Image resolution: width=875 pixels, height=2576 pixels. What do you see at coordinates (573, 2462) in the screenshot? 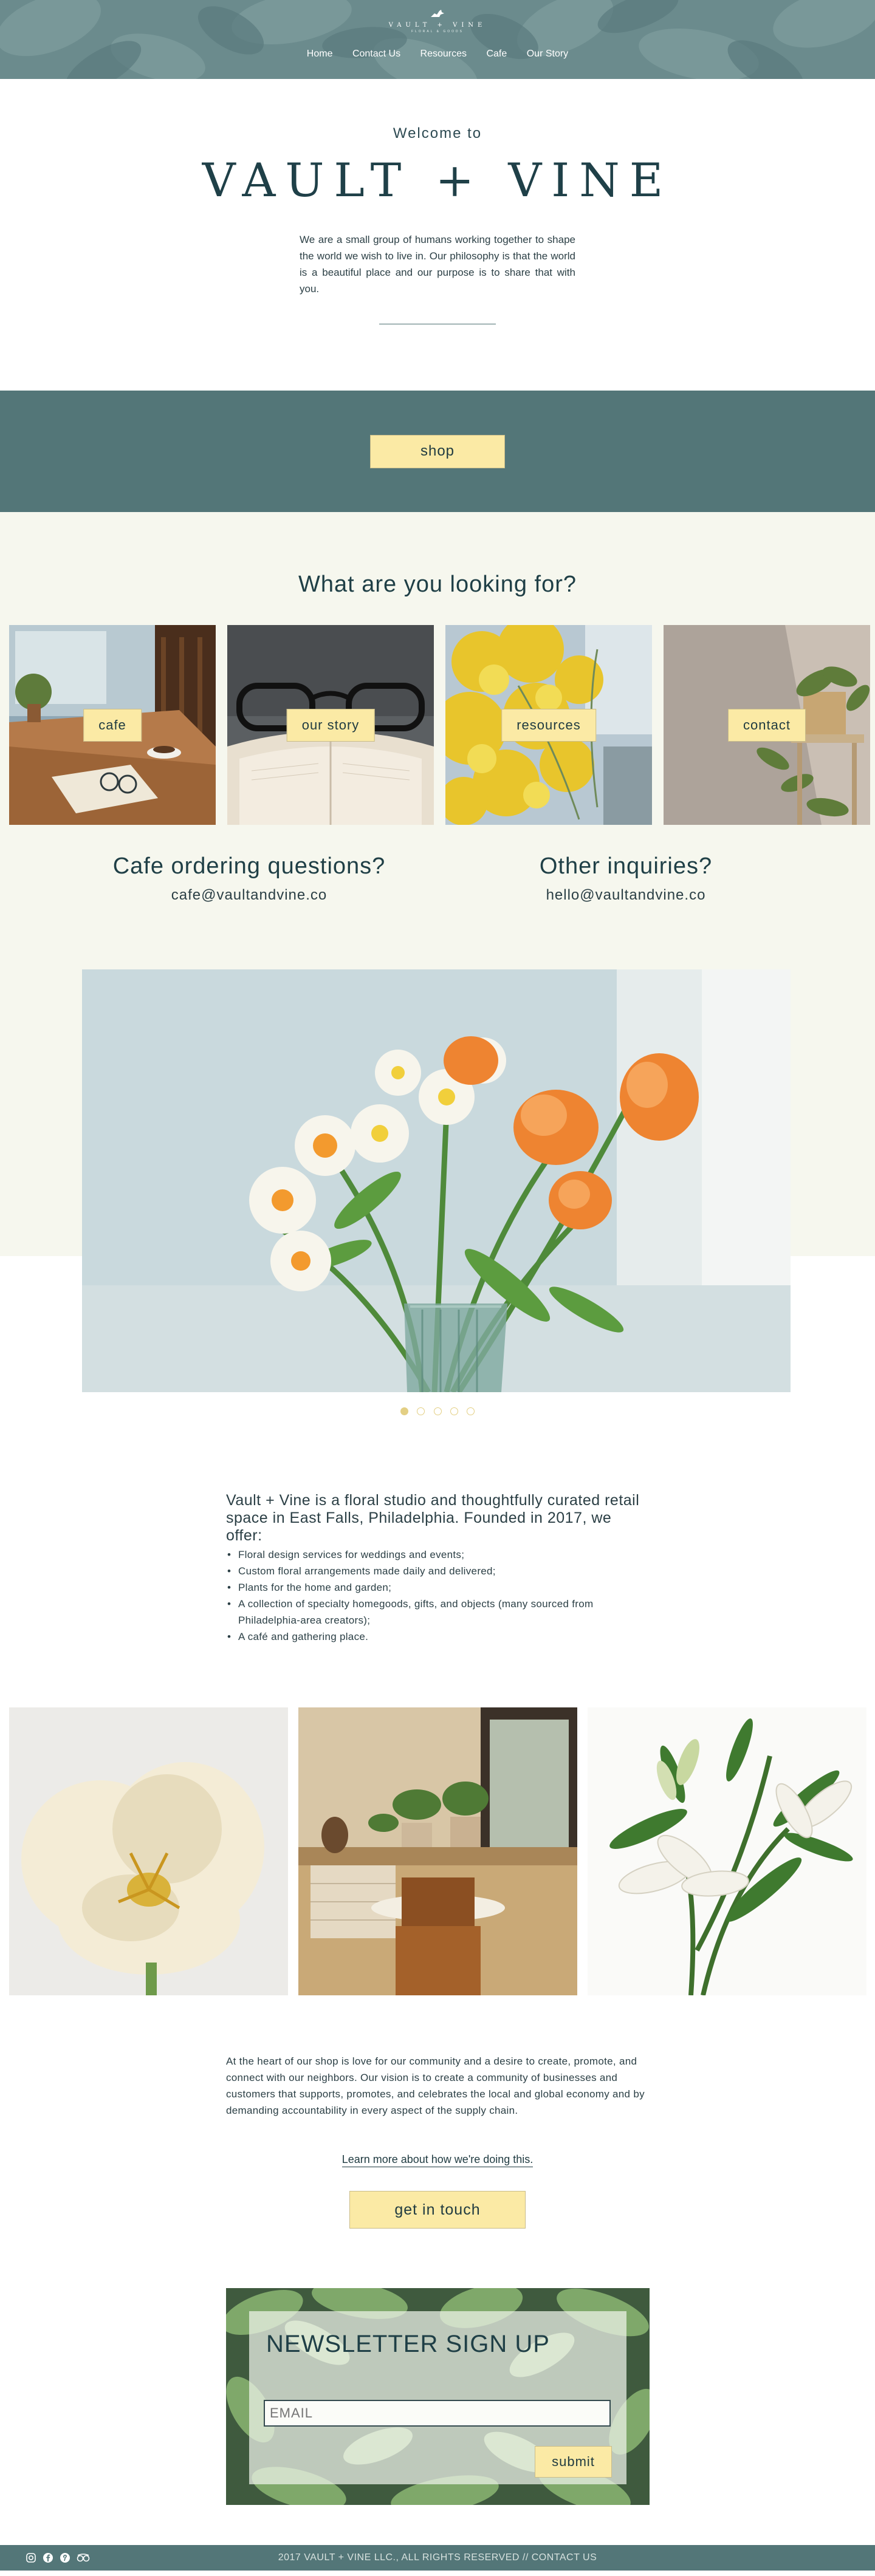
I see `submit-button: submit` at bounding box center [573, 2462].